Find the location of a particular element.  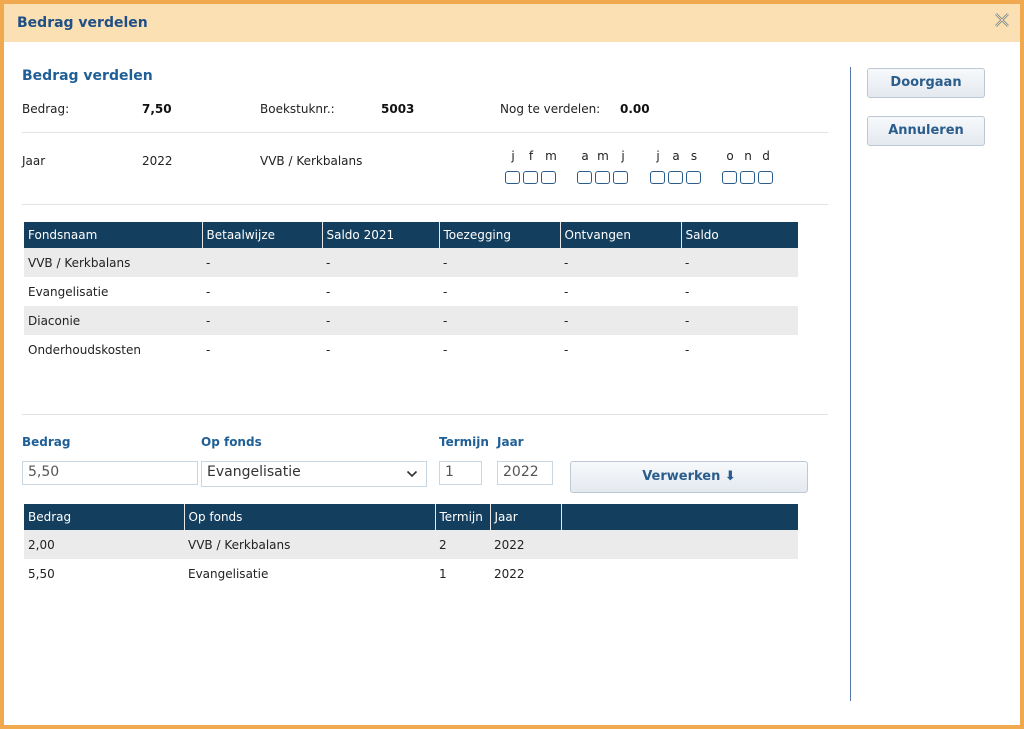

column-header: Op fonds is located at coordinates (310, 517).